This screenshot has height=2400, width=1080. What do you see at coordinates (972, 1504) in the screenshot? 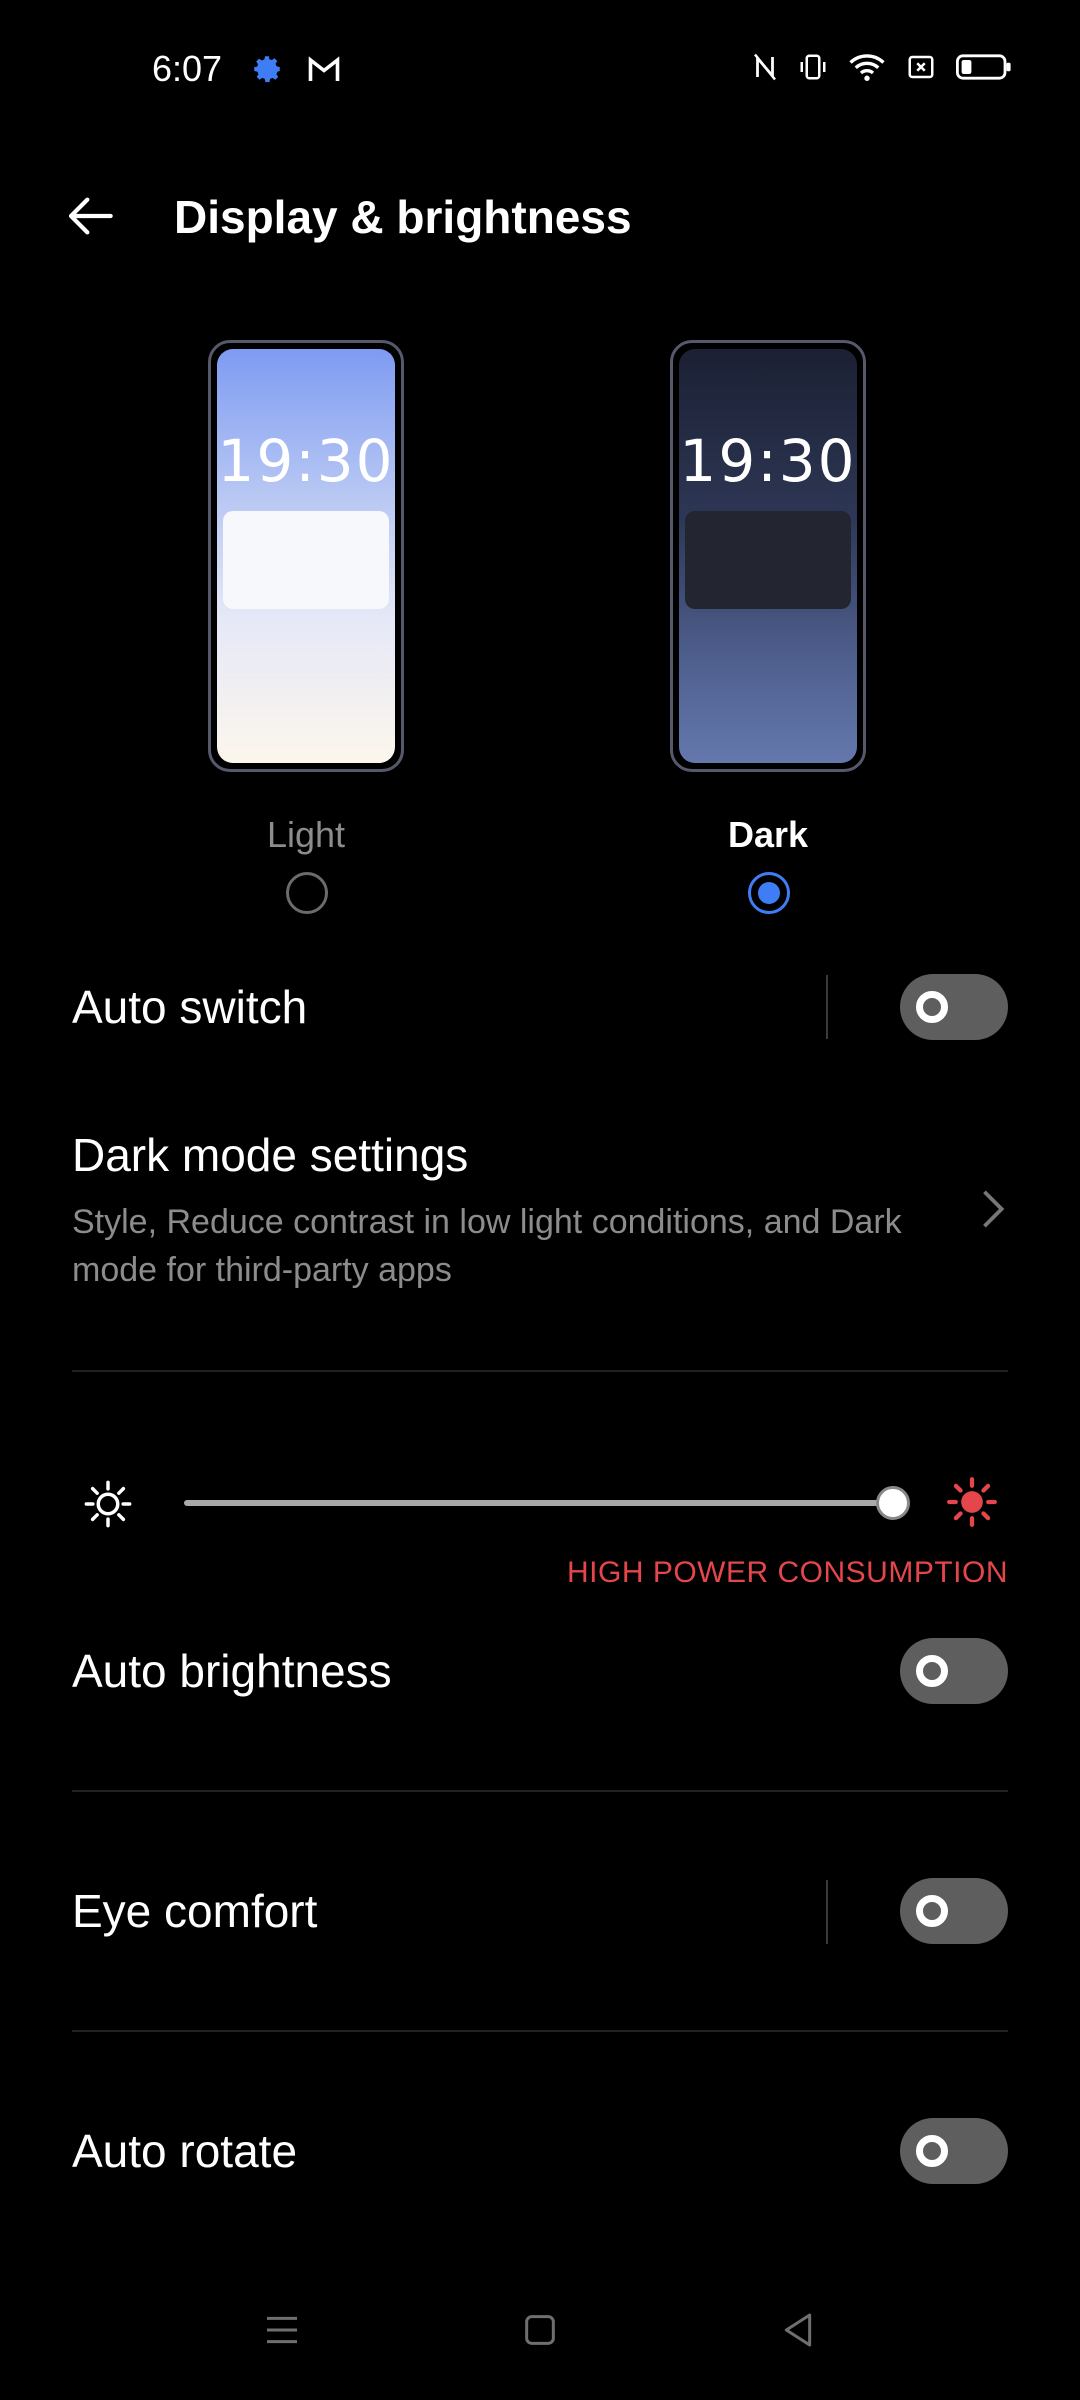
I see `brightness-high-icon` at bounding box center [972, 1504].